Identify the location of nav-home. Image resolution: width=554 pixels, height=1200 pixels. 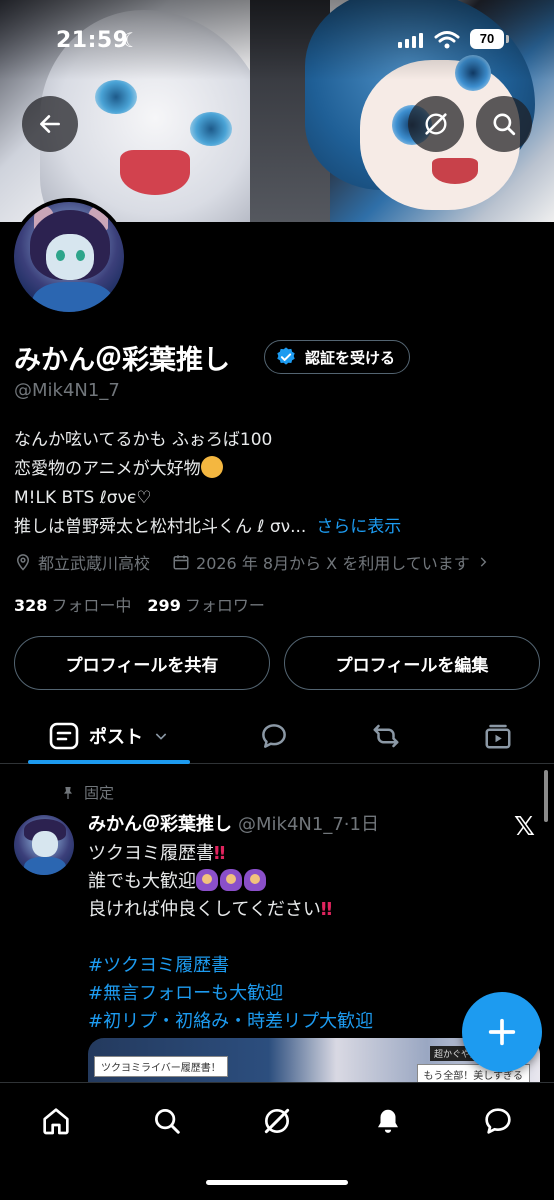
(56, 1121).